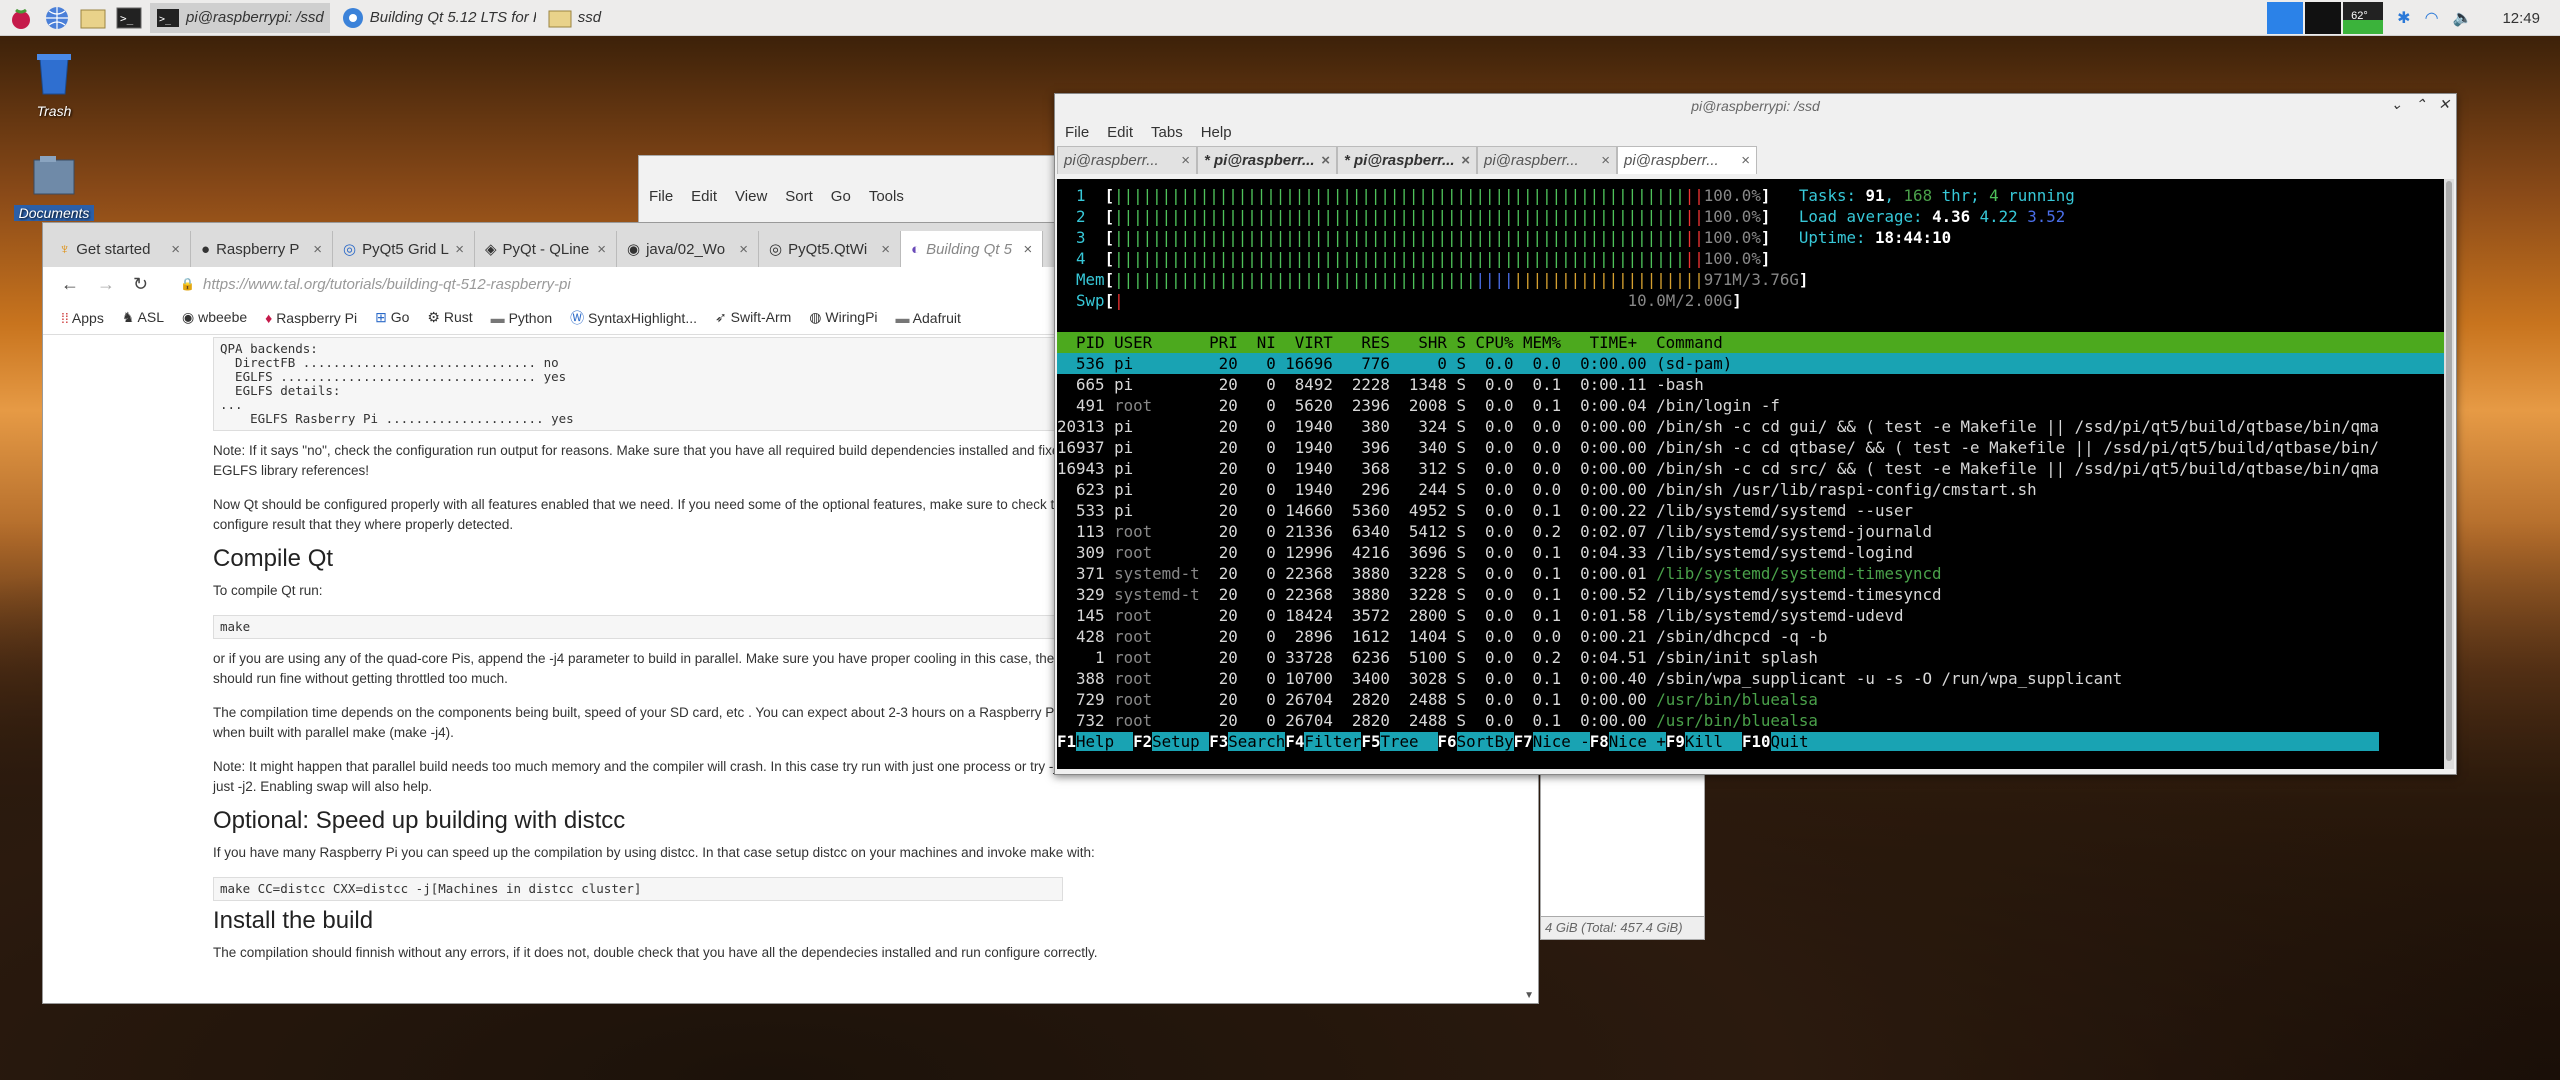  I want to click on browser-tab: ◉ java/02_Wo ×, so click(688, 249).